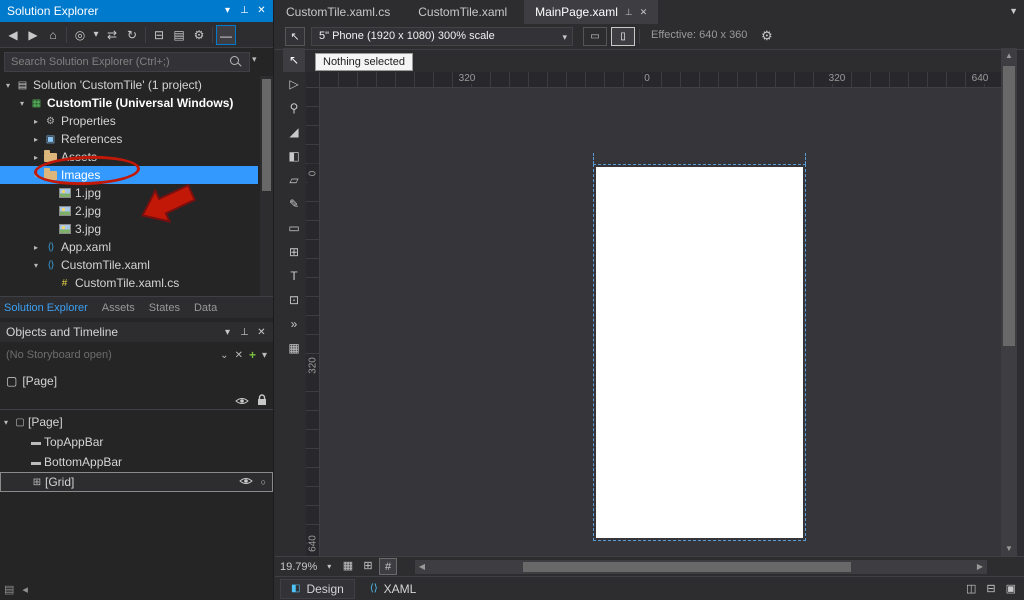 This screenshot has width=1024, height=600. What do you see at coordinates (129, 229) in the screenshot?
I see `tree-item-3jpg: 3.jpg` at bounding box center [129, 229].